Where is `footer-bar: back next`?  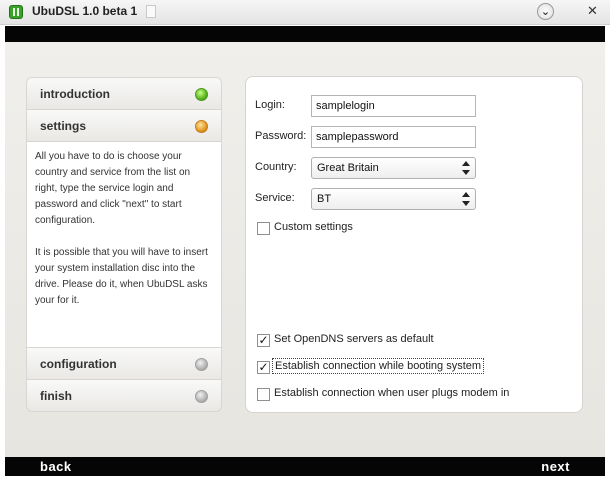 footer-bar: back next is located at coordinates (305, 466).